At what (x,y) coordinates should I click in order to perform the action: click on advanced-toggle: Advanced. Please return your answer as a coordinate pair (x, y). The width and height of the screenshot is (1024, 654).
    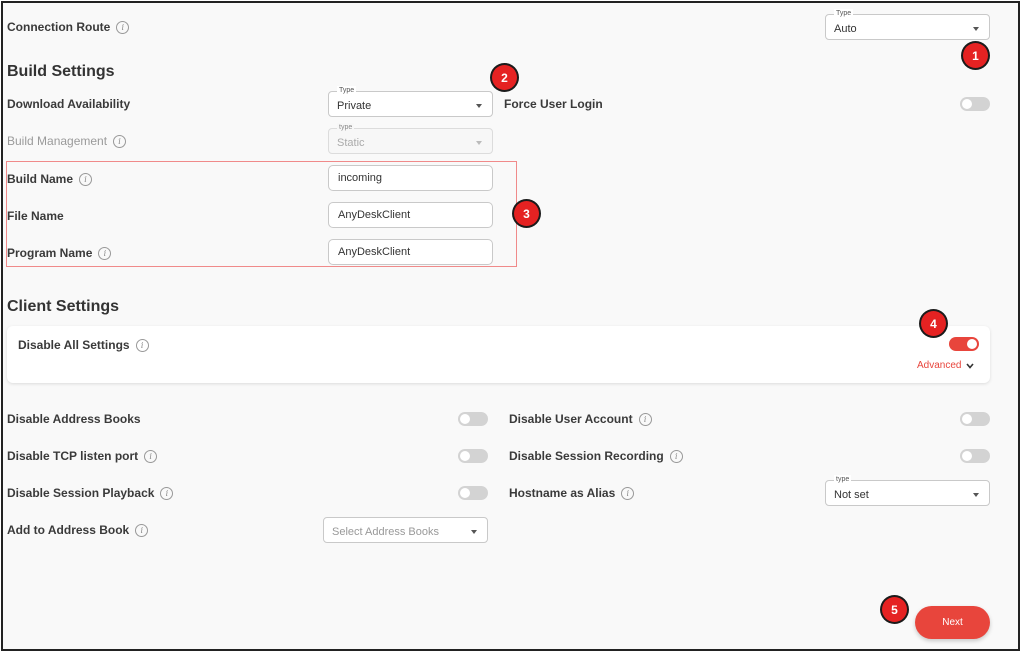
    Looking at the image, I should click on (946, 365).